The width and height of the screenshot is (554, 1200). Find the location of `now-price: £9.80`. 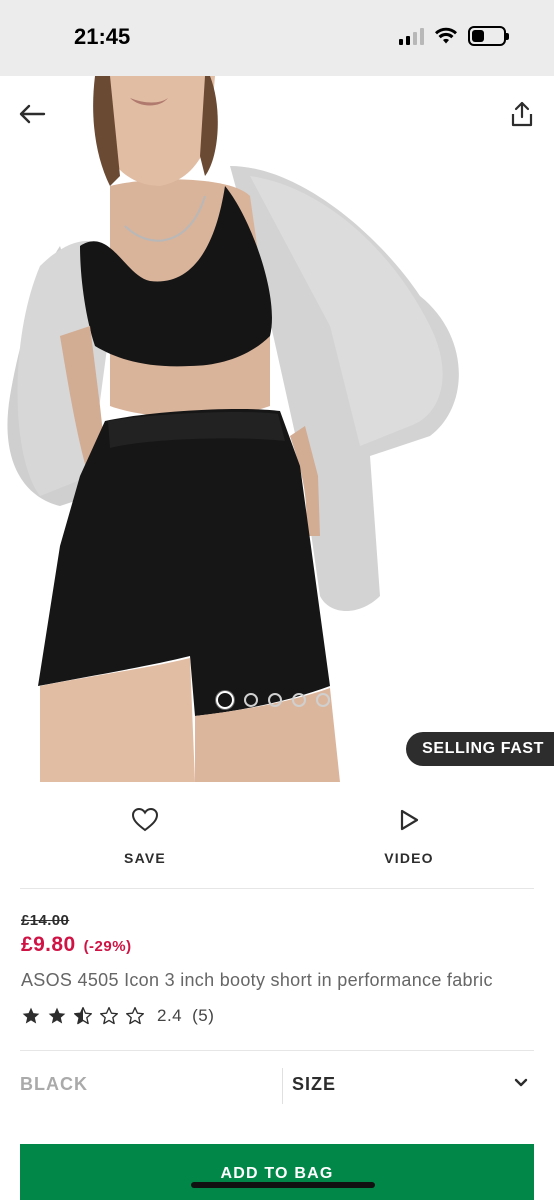

now-price: £9.80 is located at coordinates (48, 944).